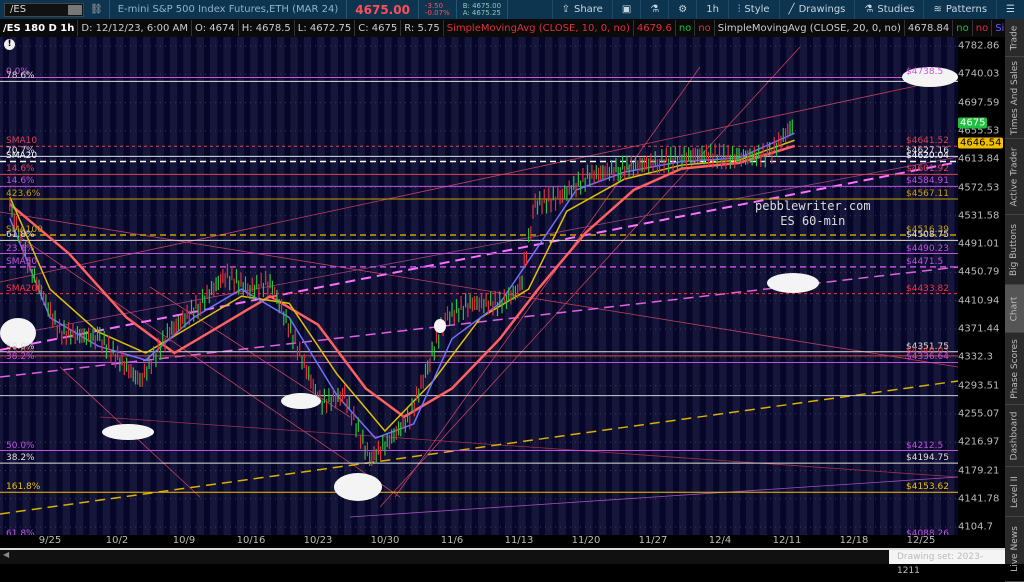 This screenshot has height=582, width=1024. What do you see at coordinates (654, 9) in the screenshot?
I see `flask-icon-button: ⚗` at bounding box center [654, 9].